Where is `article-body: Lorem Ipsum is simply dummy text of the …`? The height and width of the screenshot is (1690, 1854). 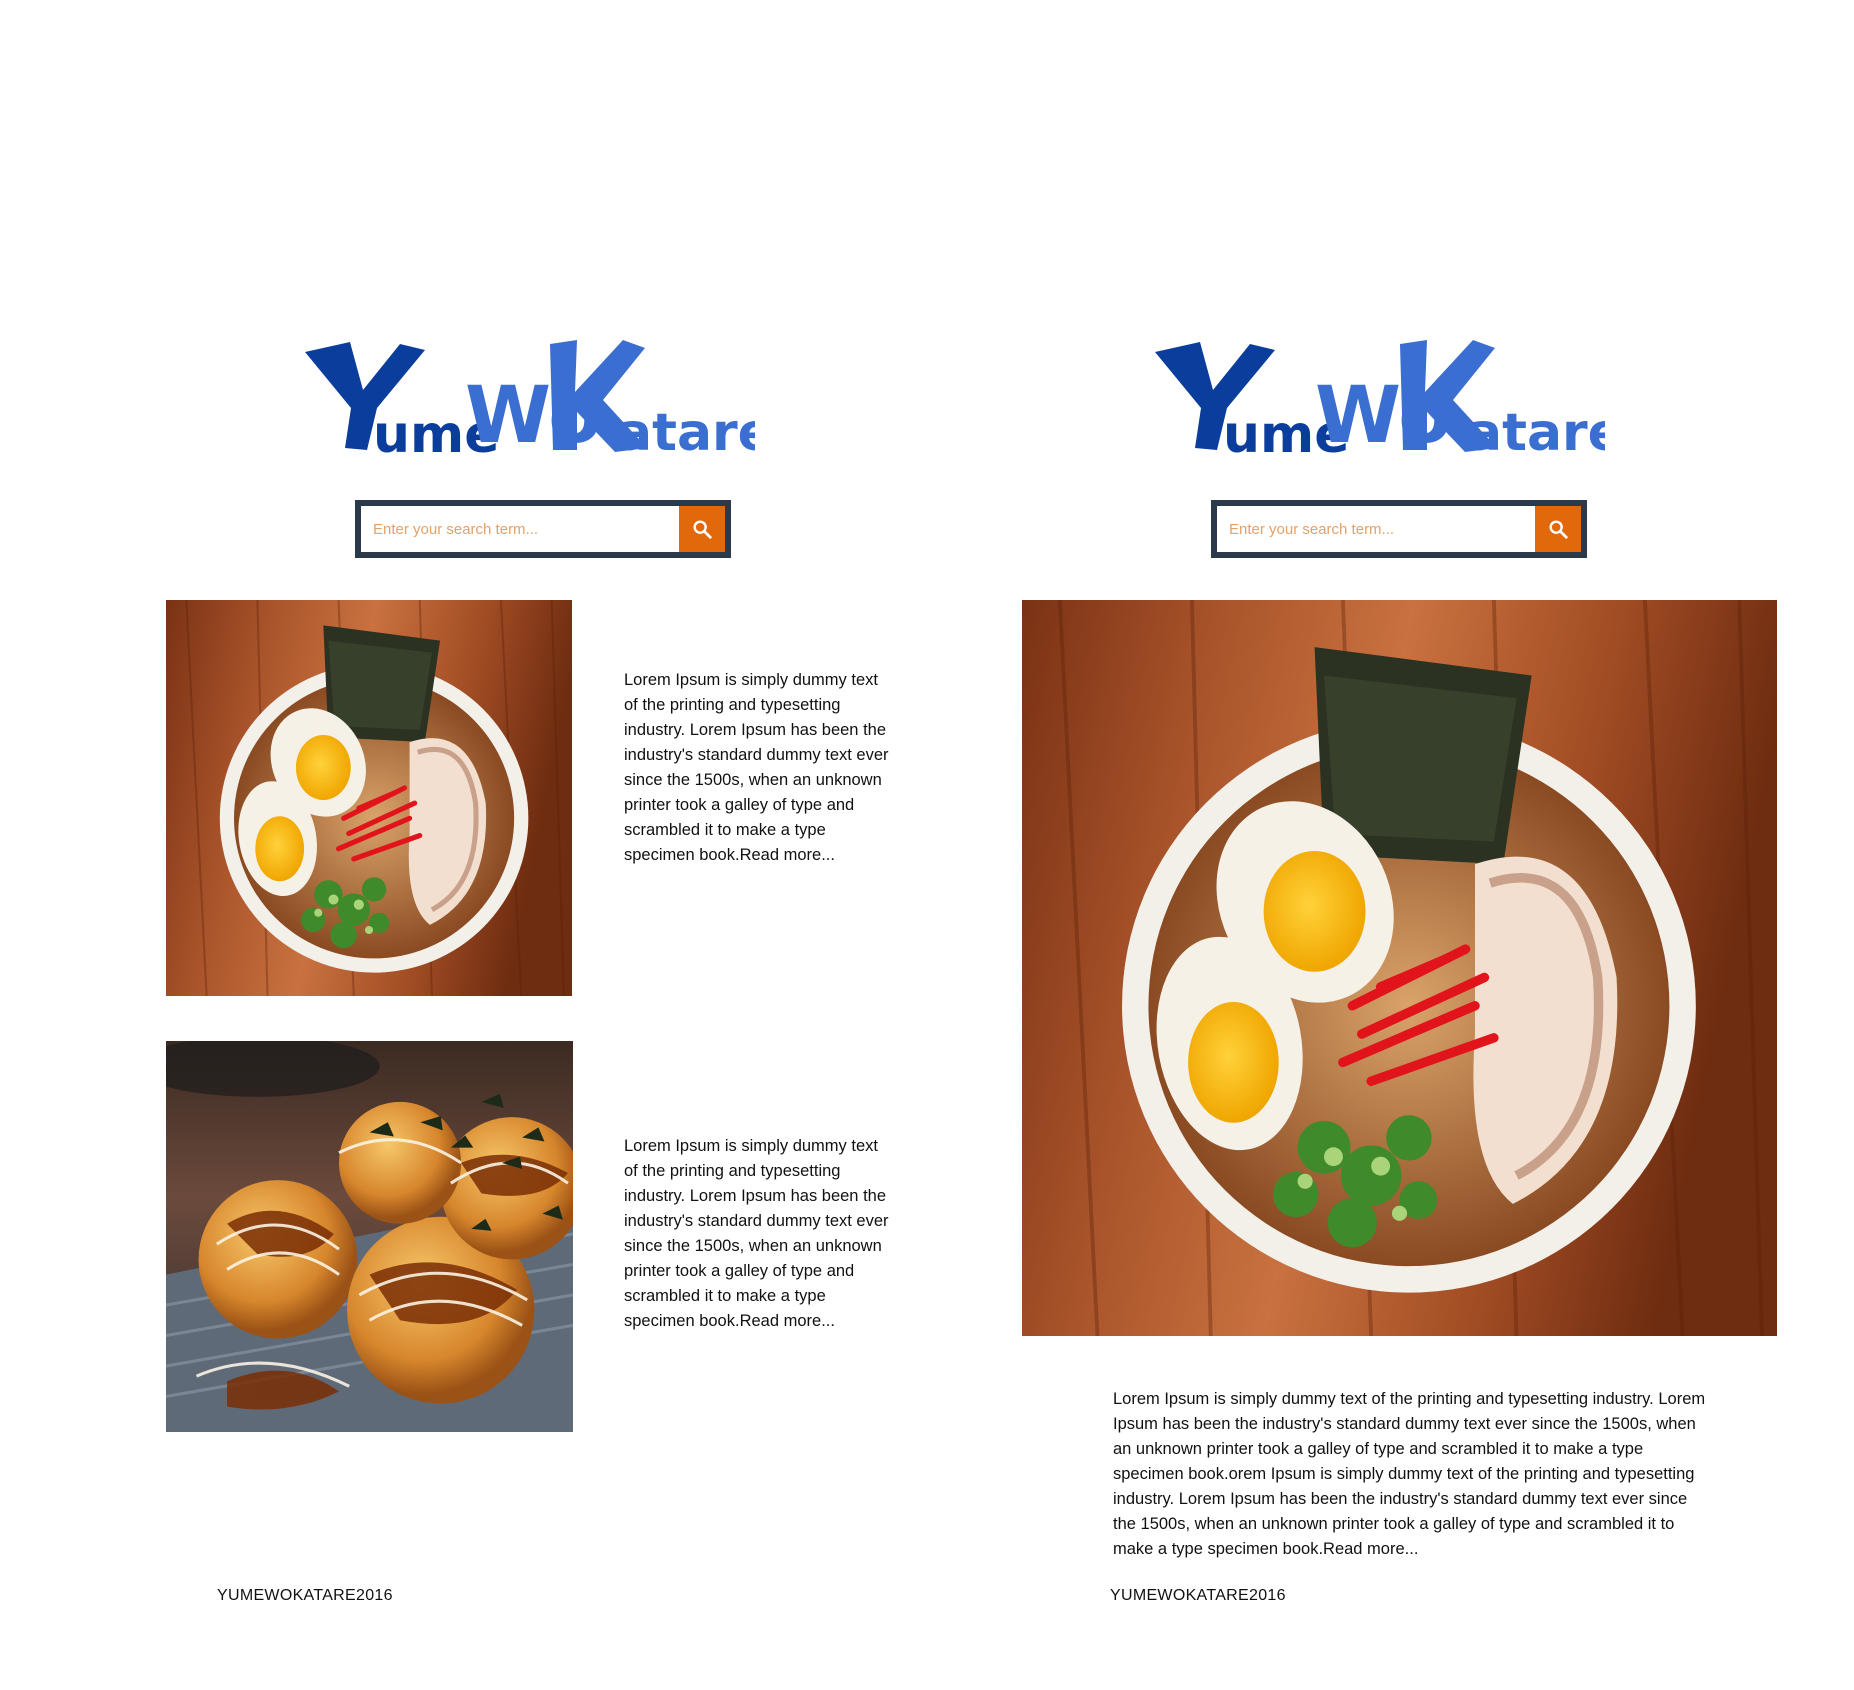 article-body: Lorem Ipsum is simply dummy text of the … is located at coordinates (1413, 1474).